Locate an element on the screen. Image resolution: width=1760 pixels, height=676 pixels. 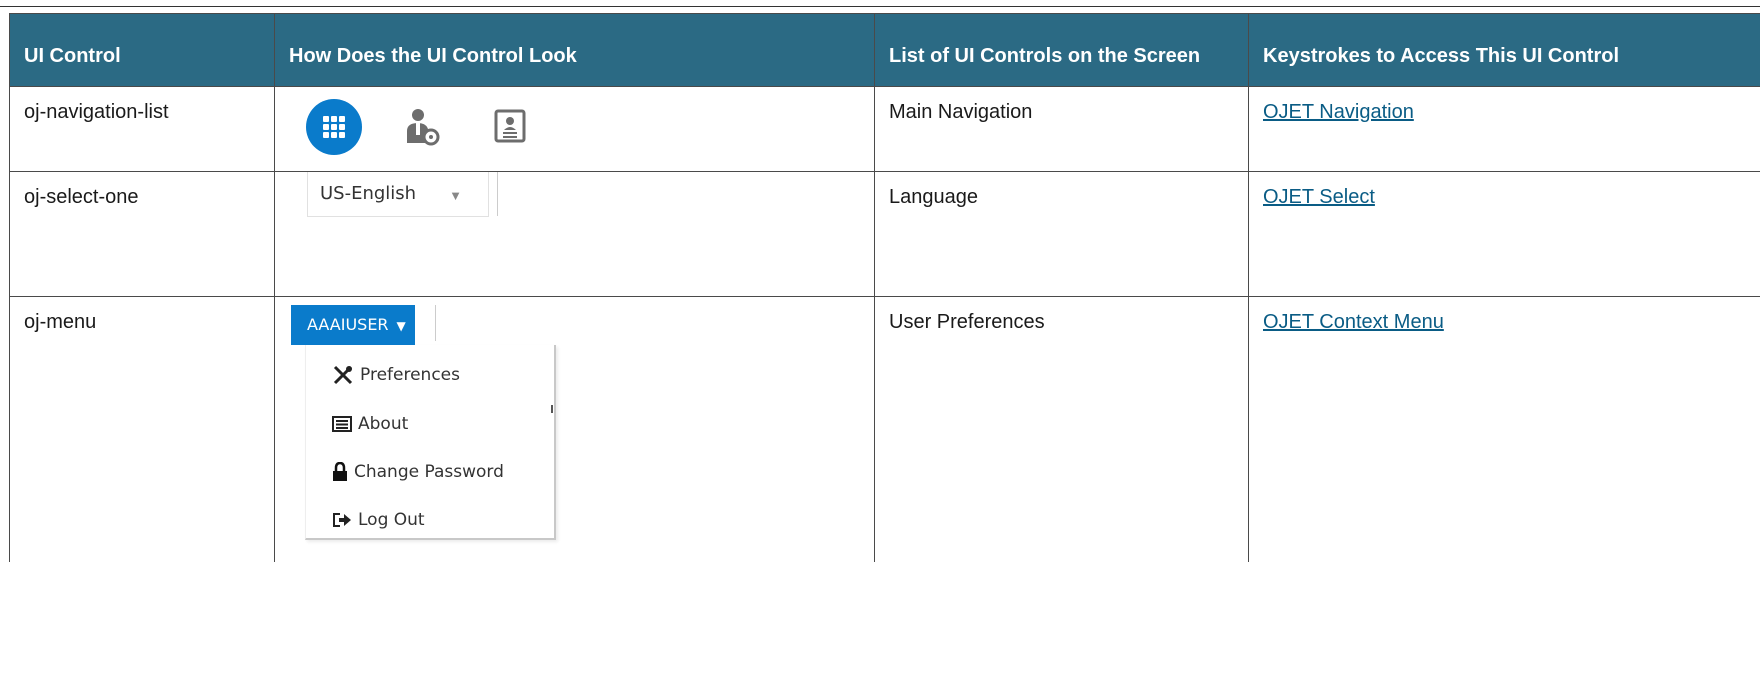
sign-out-icon is located at coordinates (342, 520).